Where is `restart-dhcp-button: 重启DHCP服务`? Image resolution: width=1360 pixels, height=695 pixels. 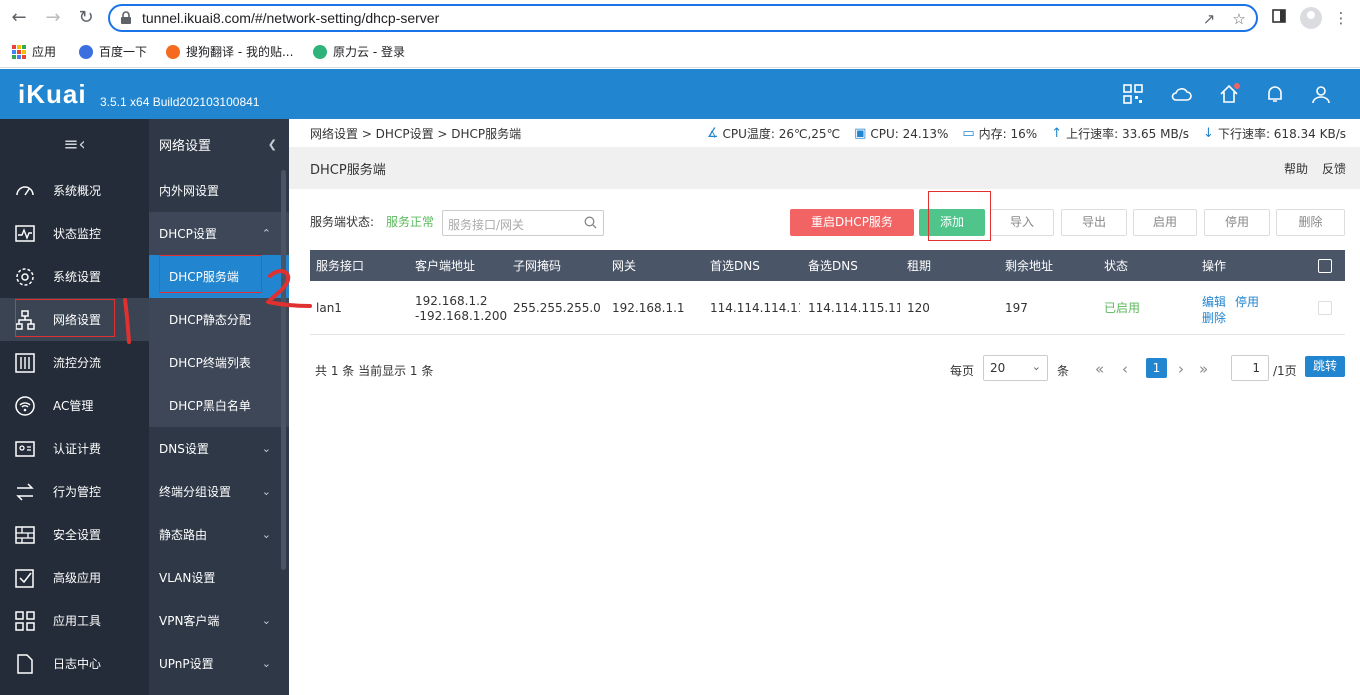
restart-dhcp-button: 重启DHCP服务 is located at coordinates (852, 222).